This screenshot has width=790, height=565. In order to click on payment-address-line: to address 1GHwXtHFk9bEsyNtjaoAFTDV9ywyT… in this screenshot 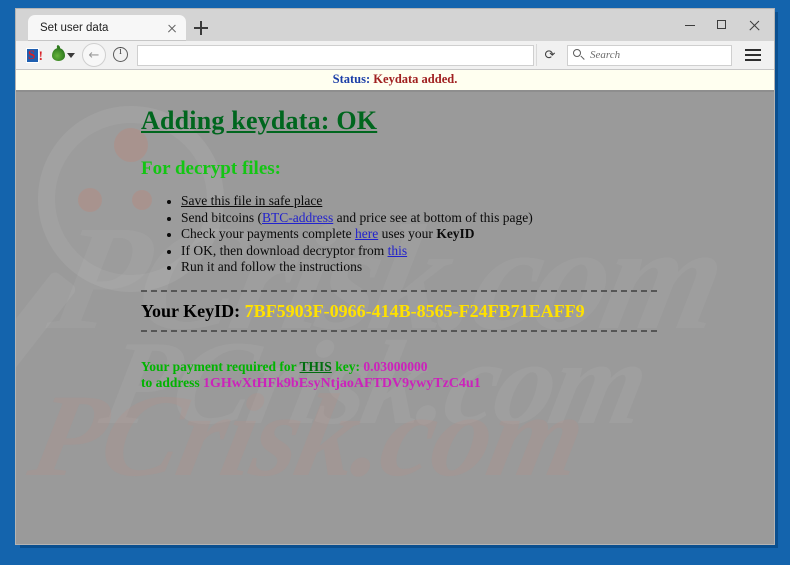, I will do `click(457, 383)`.